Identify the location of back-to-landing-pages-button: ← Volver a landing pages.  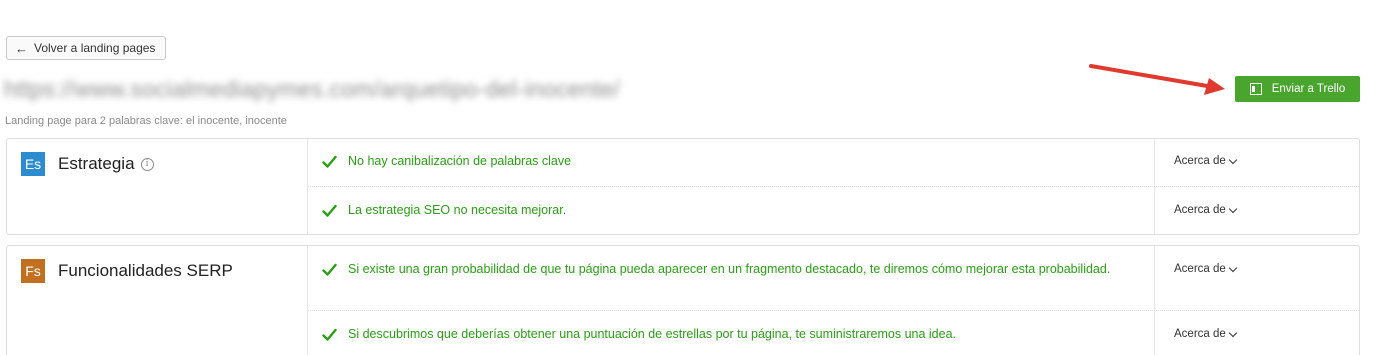
(86, 48).